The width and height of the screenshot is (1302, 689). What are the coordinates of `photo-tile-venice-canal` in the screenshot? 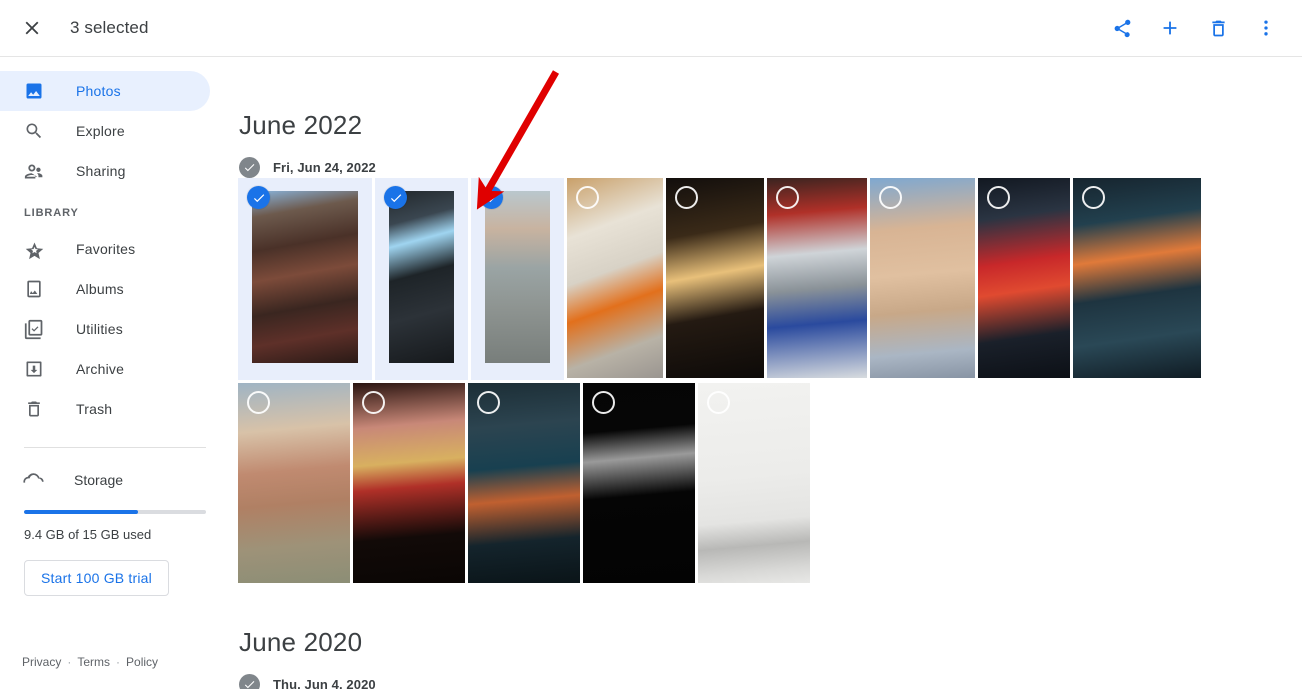 It's located at (294, 483).